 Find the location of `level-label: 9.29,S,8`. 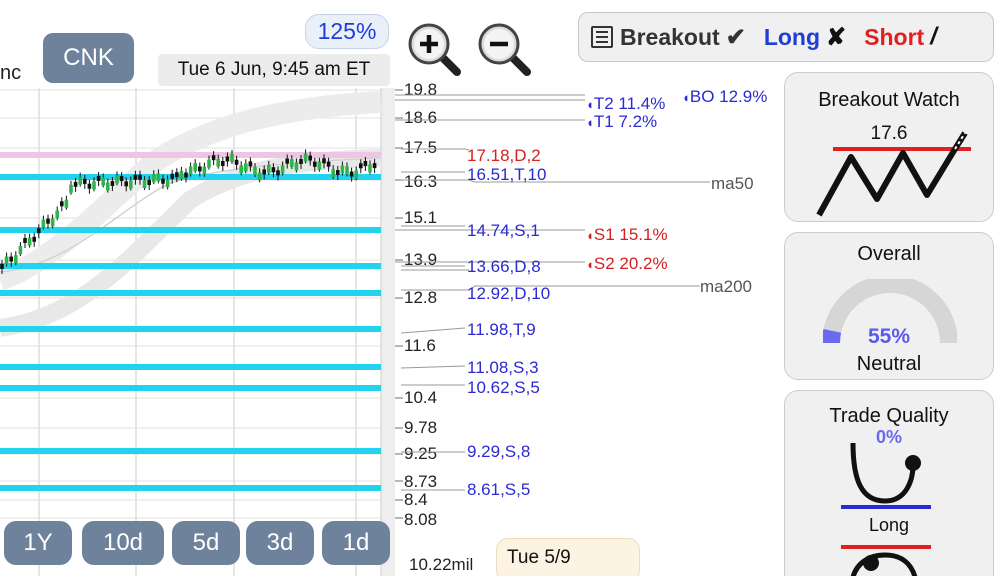

level-label: 9.29,S,8 is located at coordinates (499, 451).